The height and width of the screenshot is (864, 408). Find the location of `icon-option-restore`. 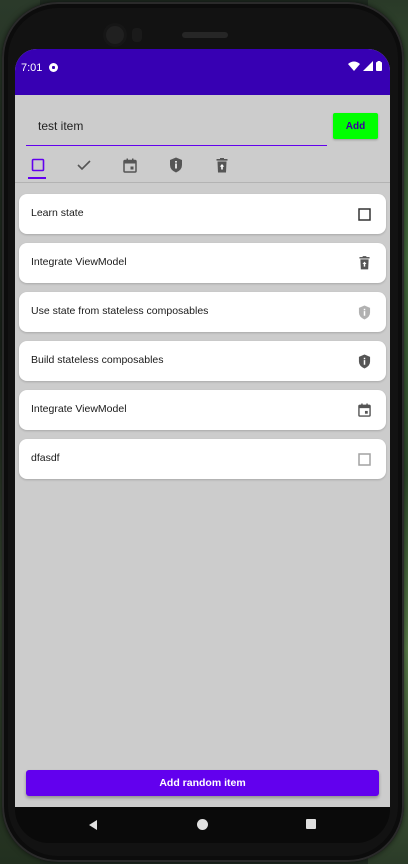

icon-option-restore is located at coordinates (222, 165).